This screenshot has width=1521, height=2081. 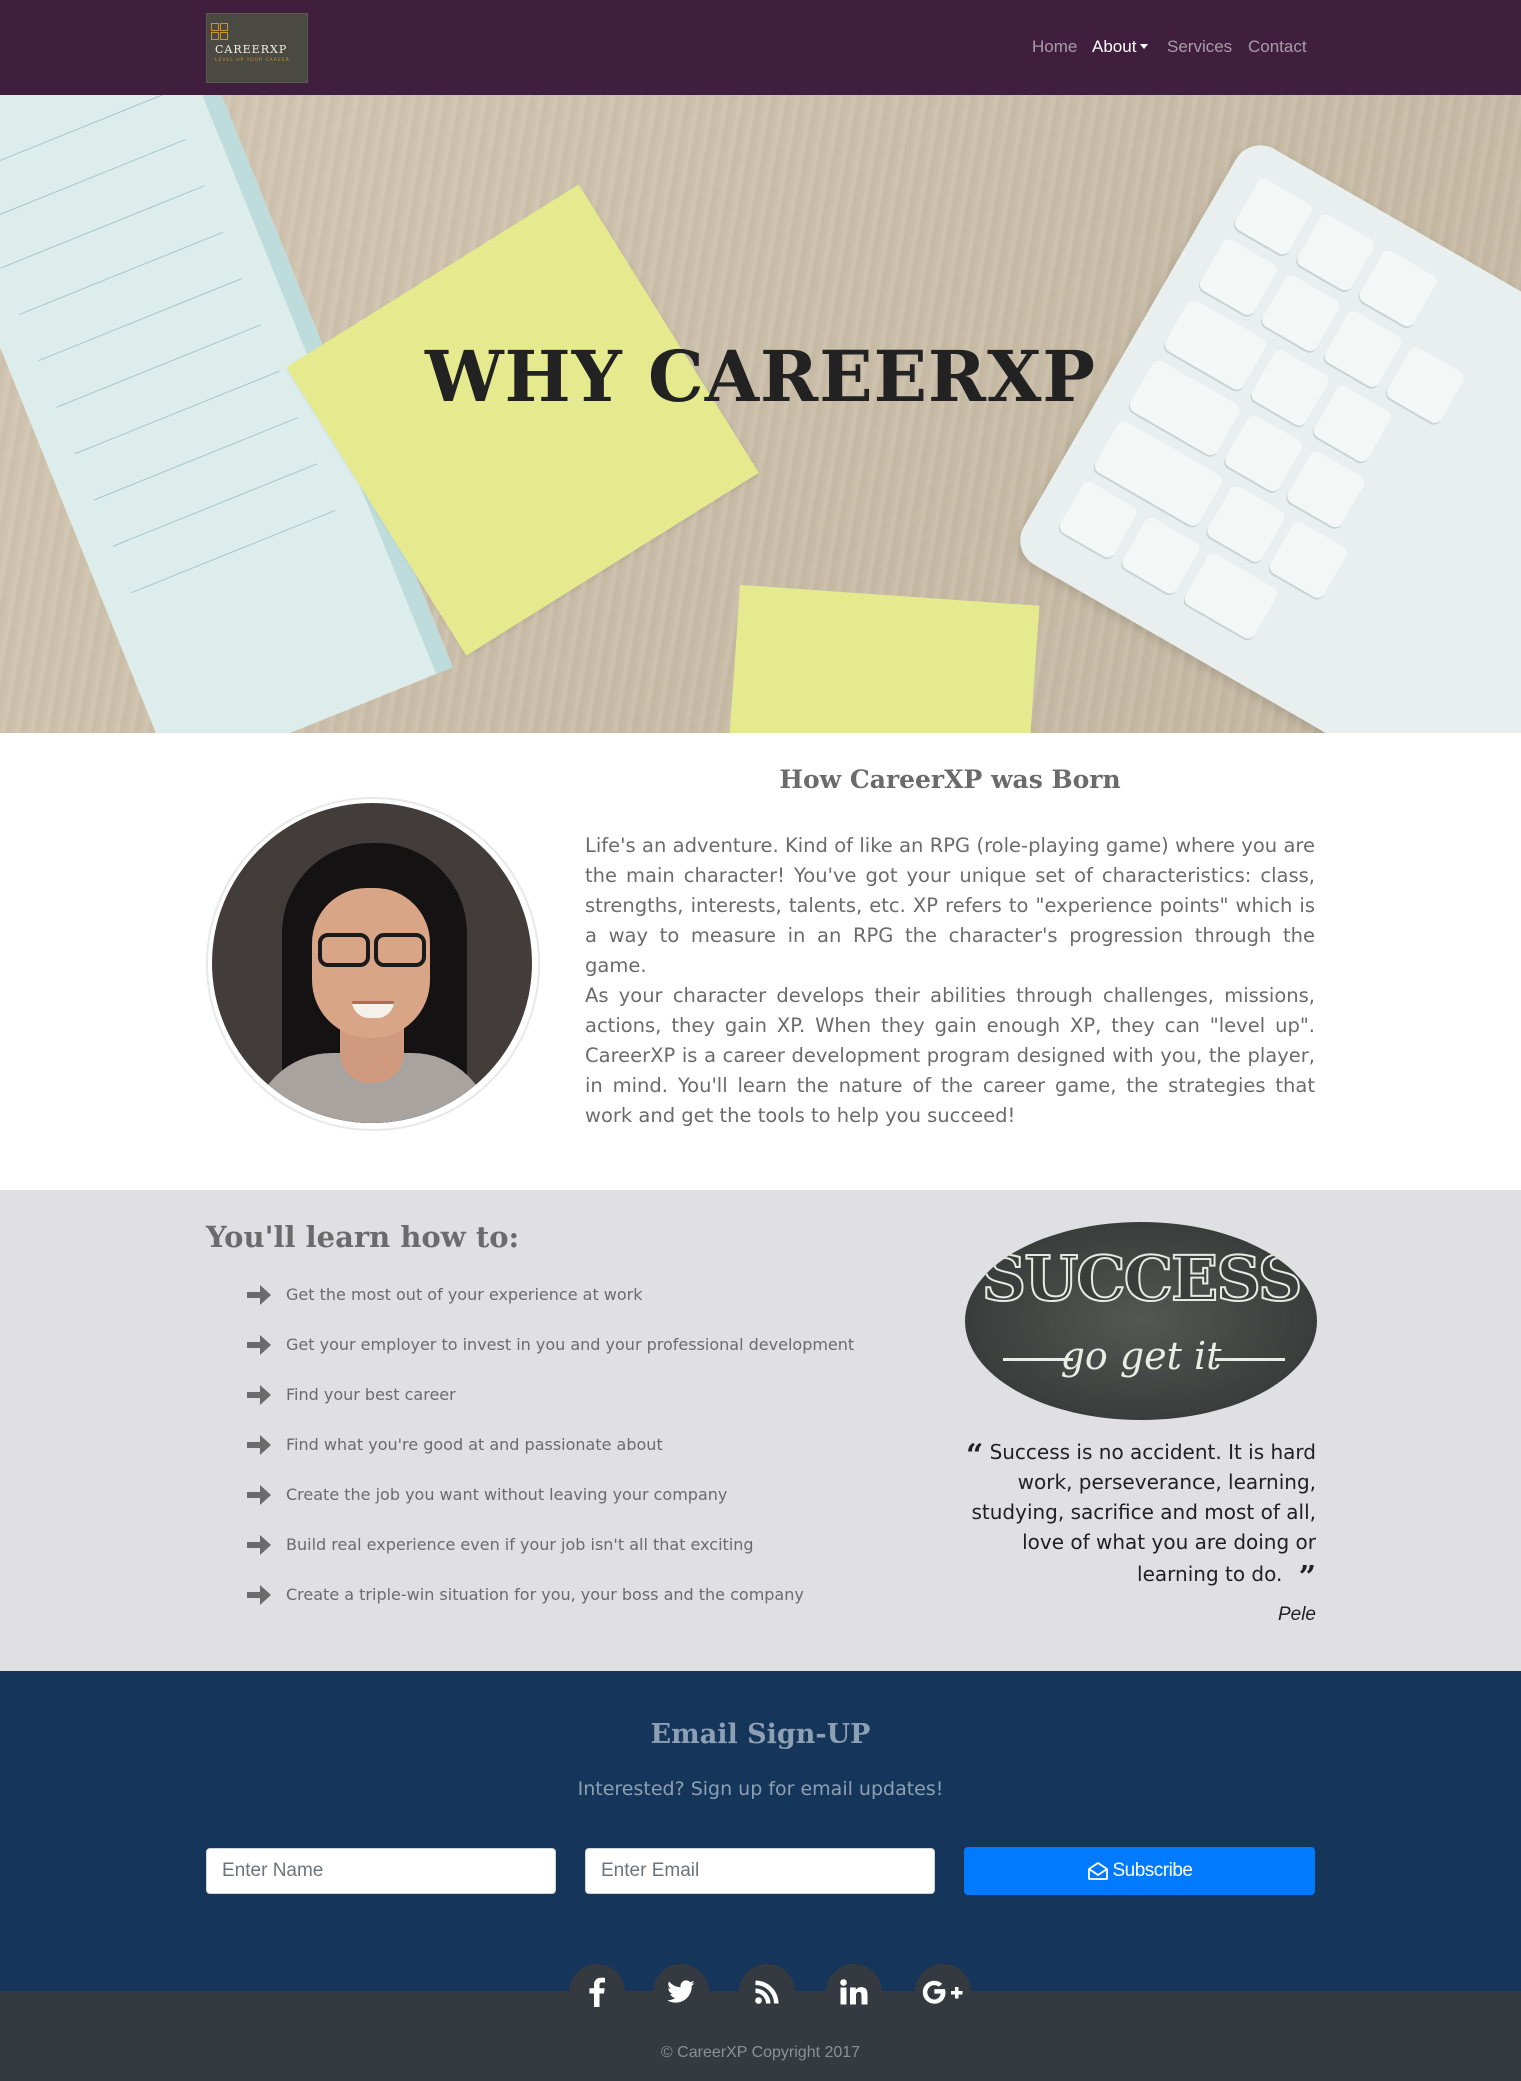 I want to click on arrow-decoration, so click(x=1250, y=1359).